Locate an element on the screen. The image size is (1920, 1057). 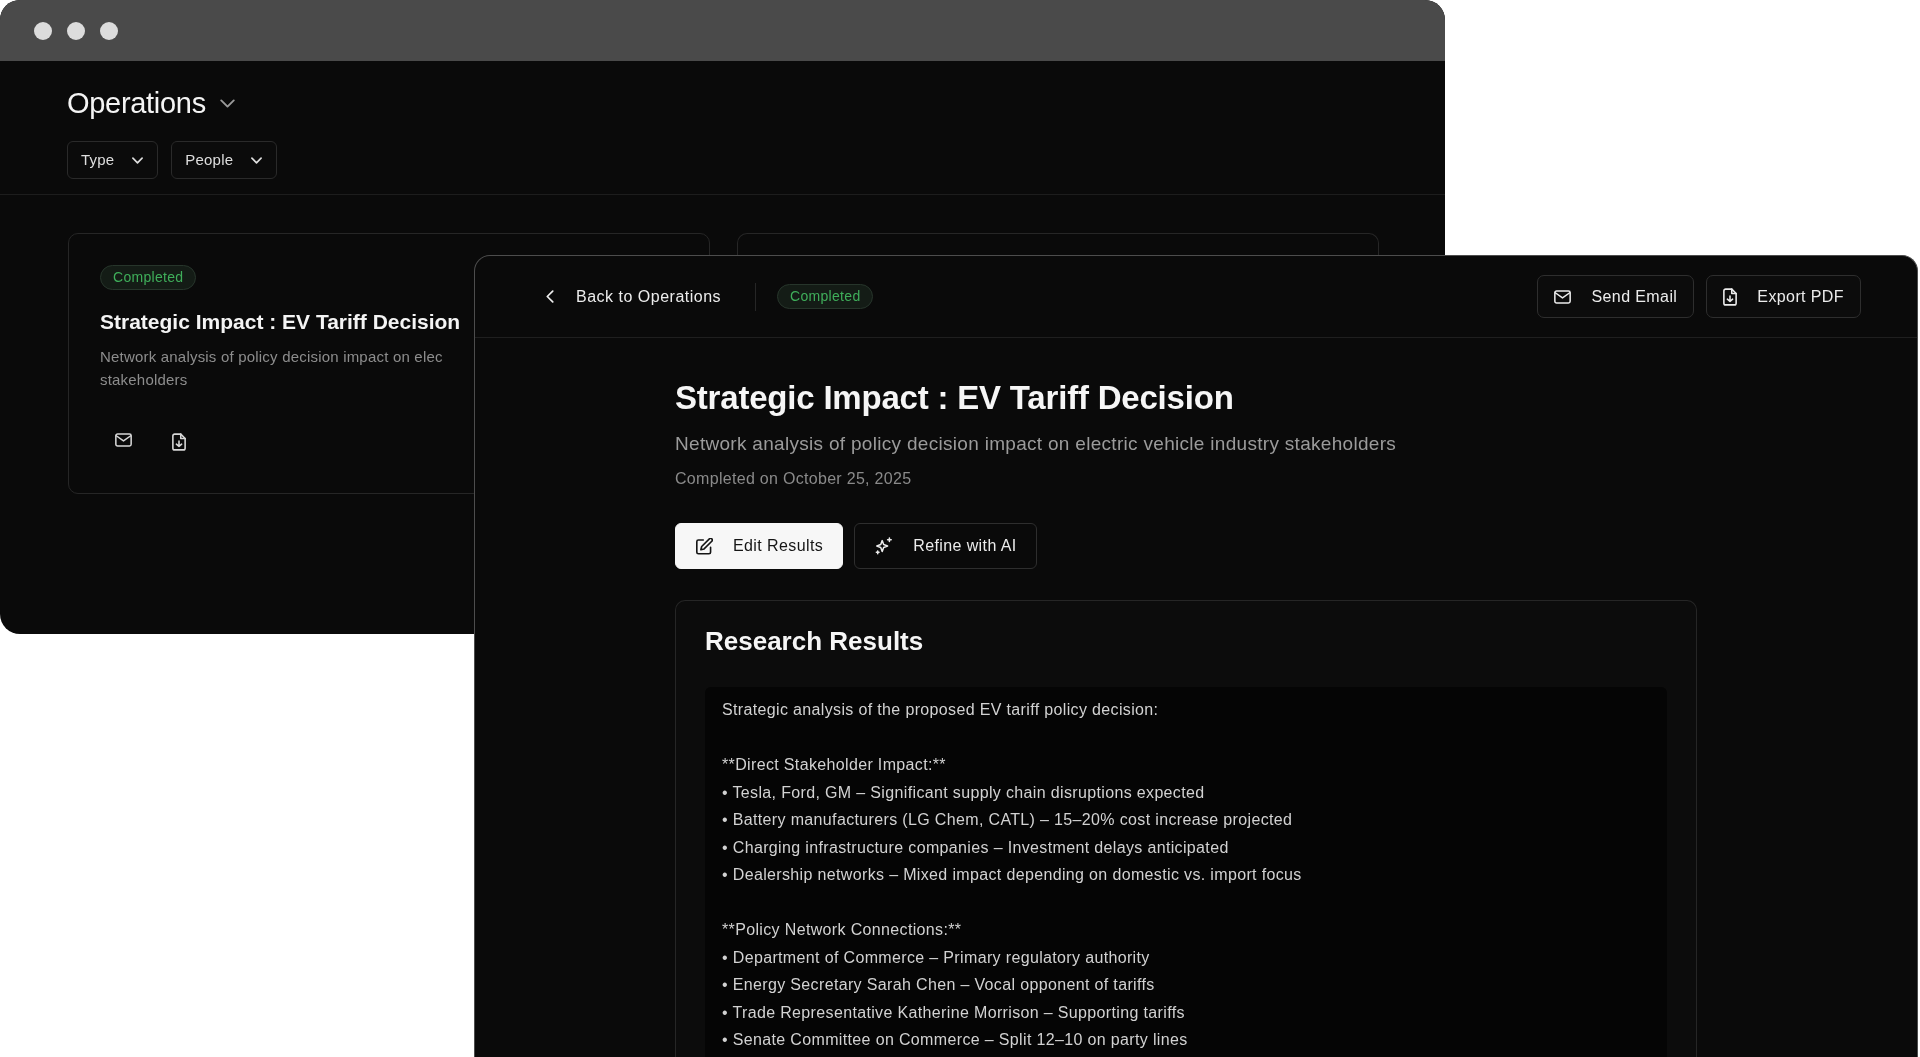
result-line: • Battery manufacturers (LG Chem, CATL) – 15–20% cost increase projected is located at coordinates (1007, 820).